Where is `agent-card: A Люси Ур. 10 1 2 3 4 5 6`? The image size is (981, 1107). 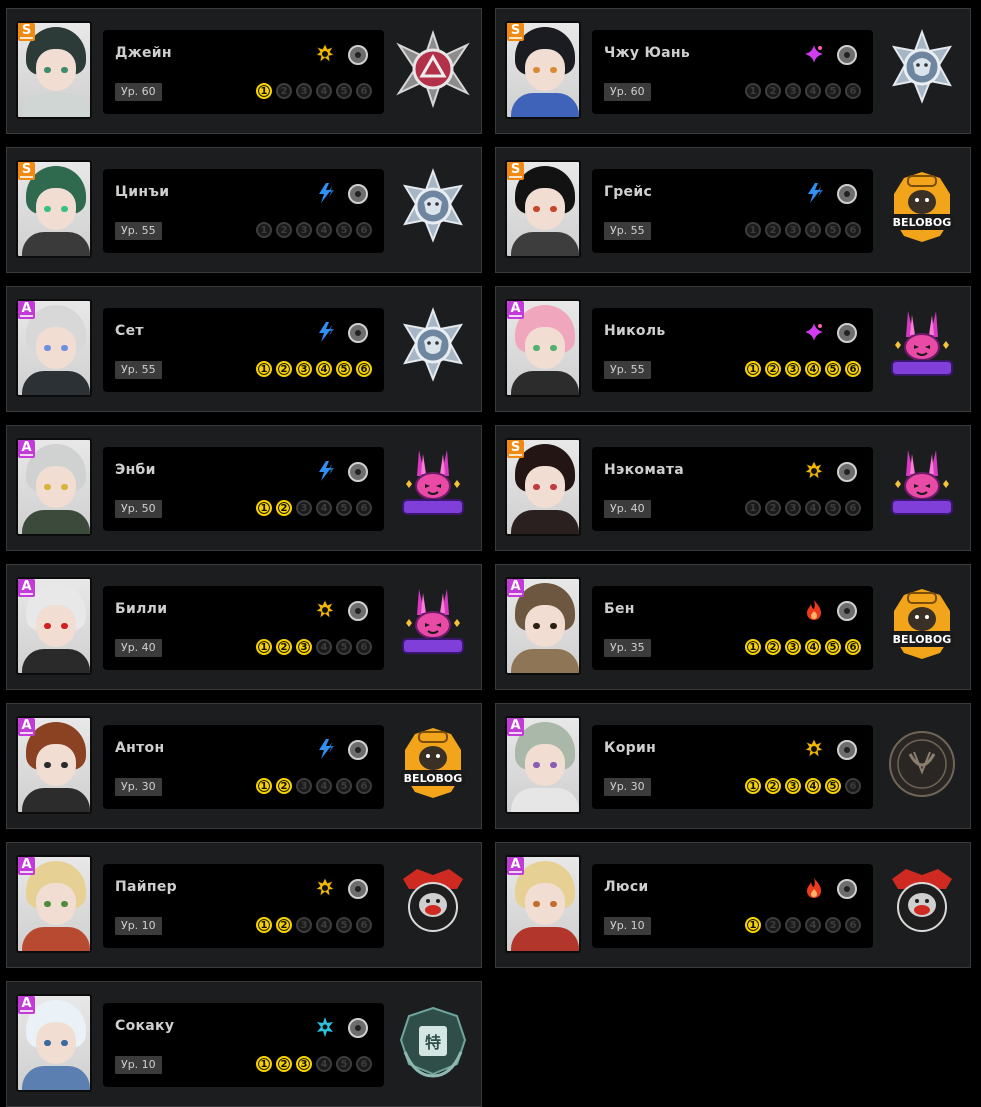
agent-card: A Люси Ур. 10 1 2 3 4 5 6 is located at coordinates (733, 905).